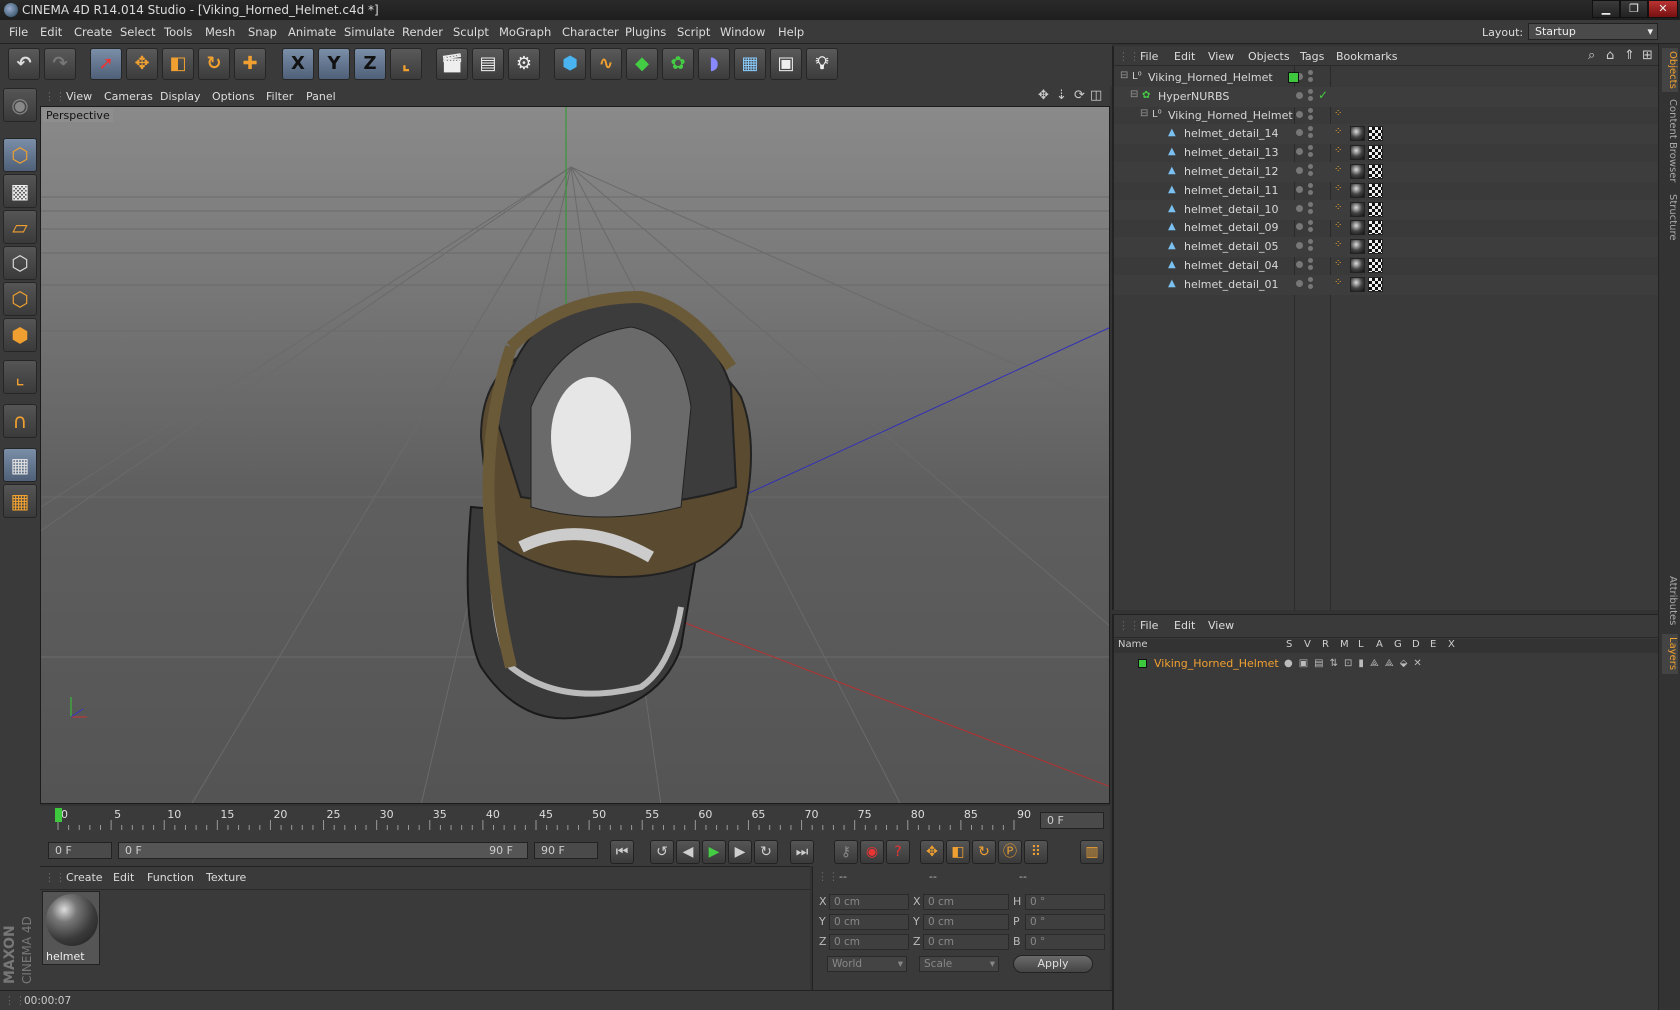 This screenshot has height=1010, width=1680. What do you see at coordinates (966, 942) in the screenshot?
I see `size-z-field: 0 cm` at bounding box center [966, 942].